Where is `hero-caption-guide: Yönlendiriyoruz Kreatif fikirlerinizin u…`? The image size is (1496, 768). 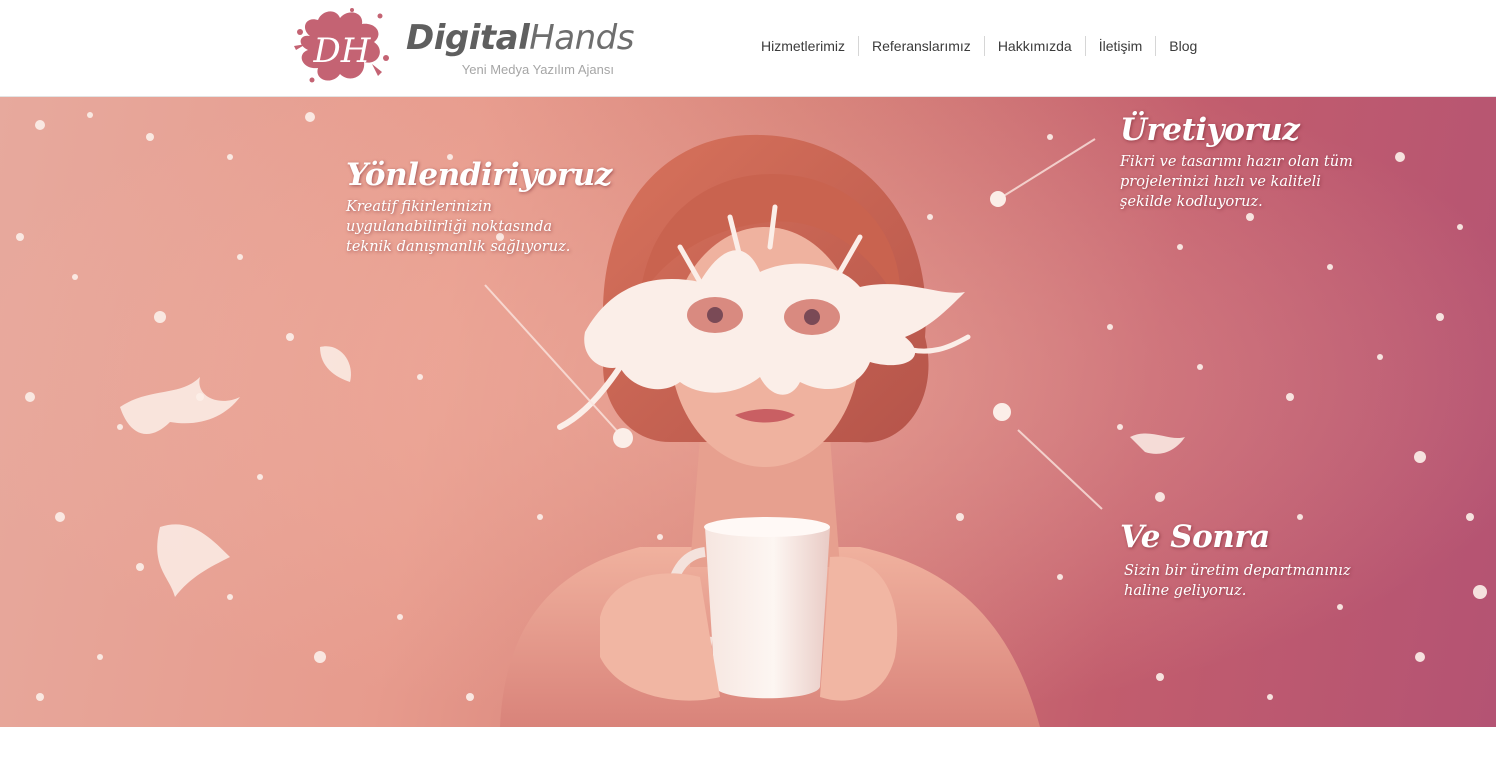 hero-caption-guide: Yönlendiriyoruz Kreatif fikirlerinizin u… is located at coordinates (479, 207).